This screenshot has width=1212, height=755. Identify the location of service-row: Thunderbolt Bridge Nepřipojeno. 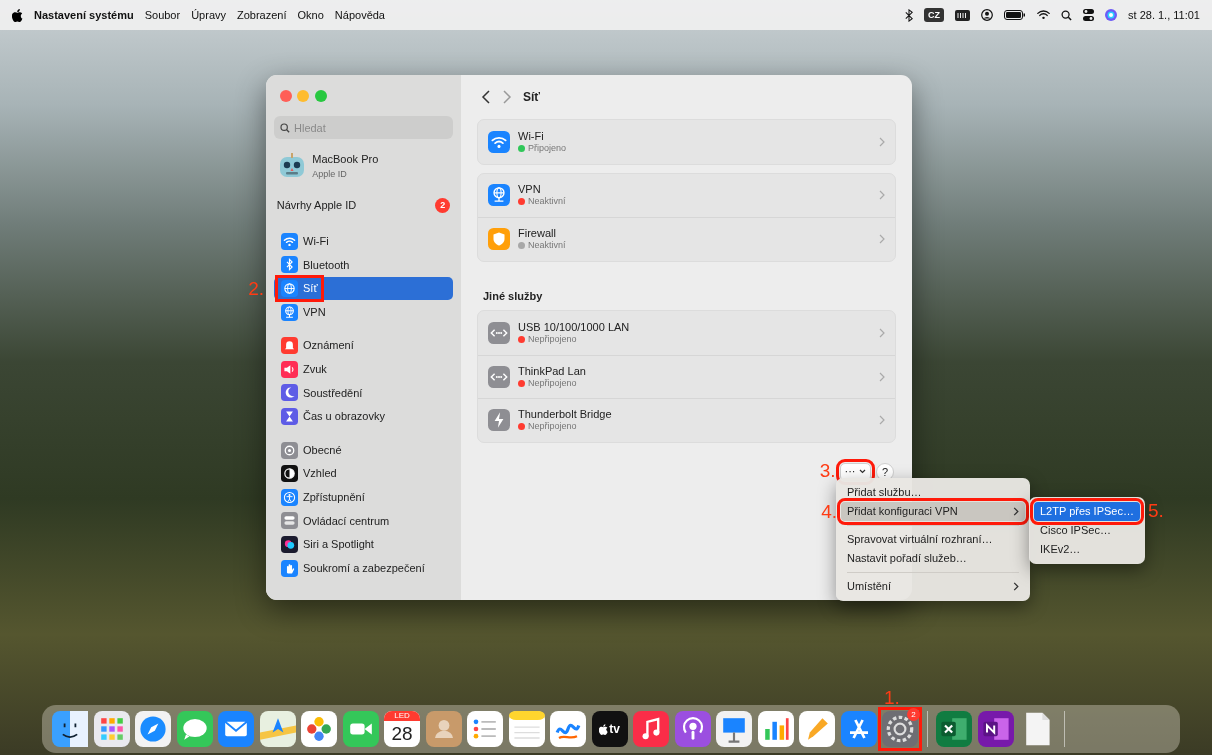
(686, 420).